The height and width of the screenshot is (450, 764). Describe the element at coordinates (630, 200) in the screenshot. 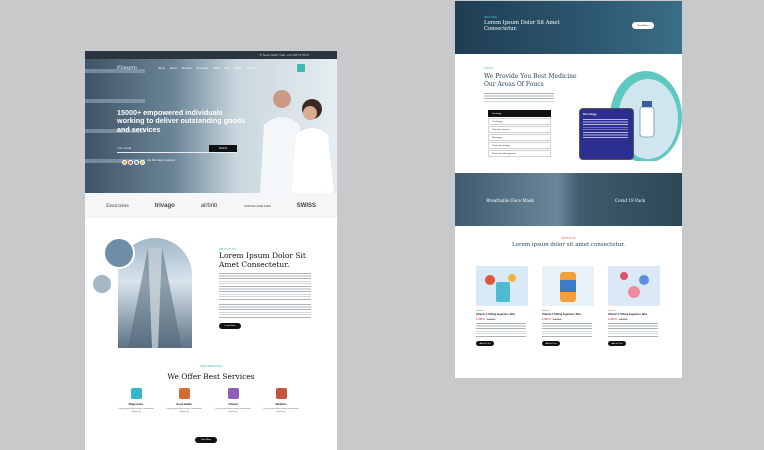

I see `promo-covid-pack: Covid 19 Pack` at that location.